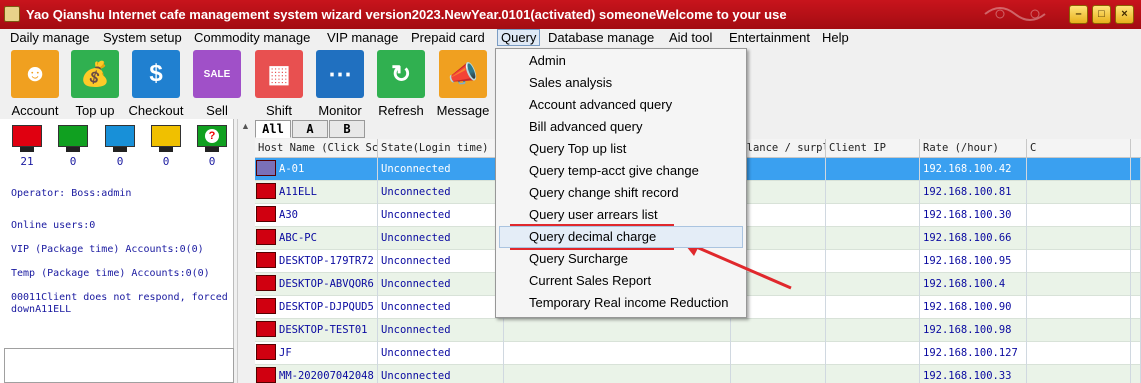 This screenshot has height=383, width=1141. Describe the element at coordinates (212, 146) in the screenshot. I see `status-monitor-icon: ? 0` at that location.